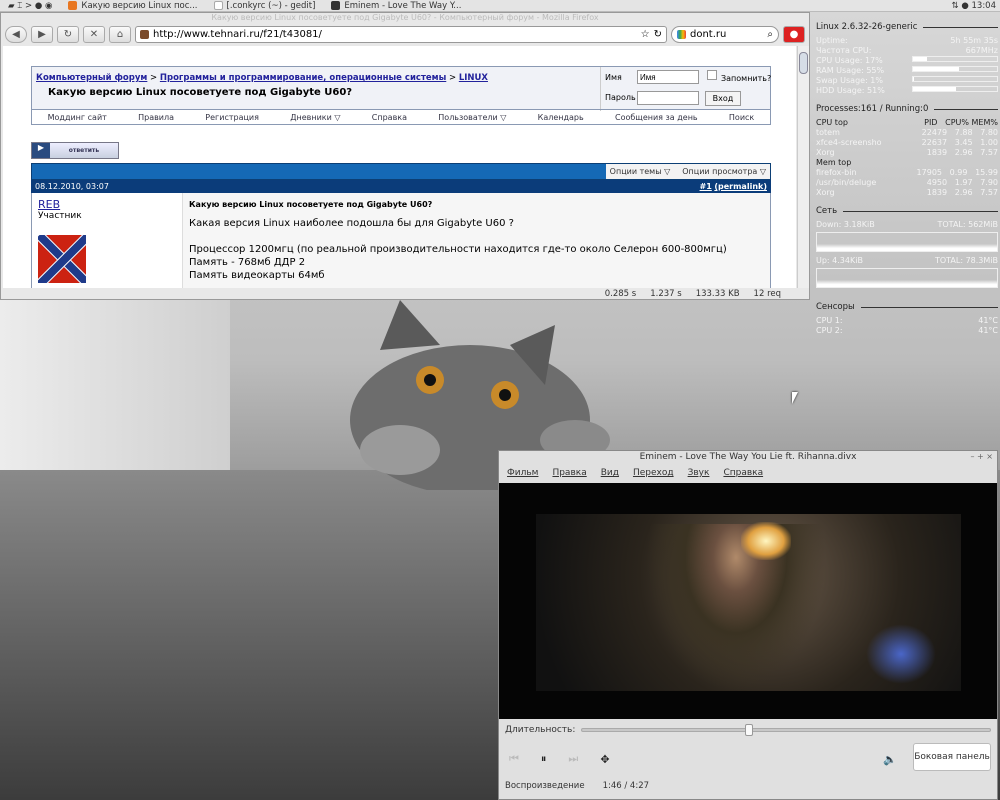  Describe the element at coordinates (653, 473) in the screenshot. I see `menu-go: Переход` at that location.